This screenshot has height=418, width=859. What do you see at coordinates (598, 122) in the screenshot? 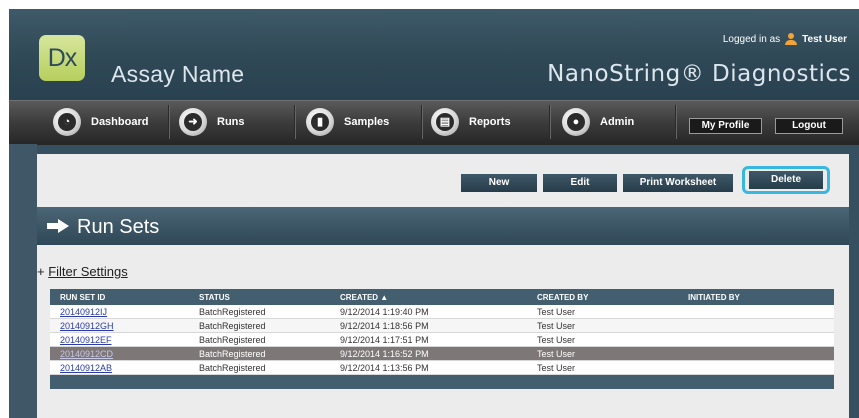
I see `nav-admin: ● Admin` at bounding box center [598, 122].